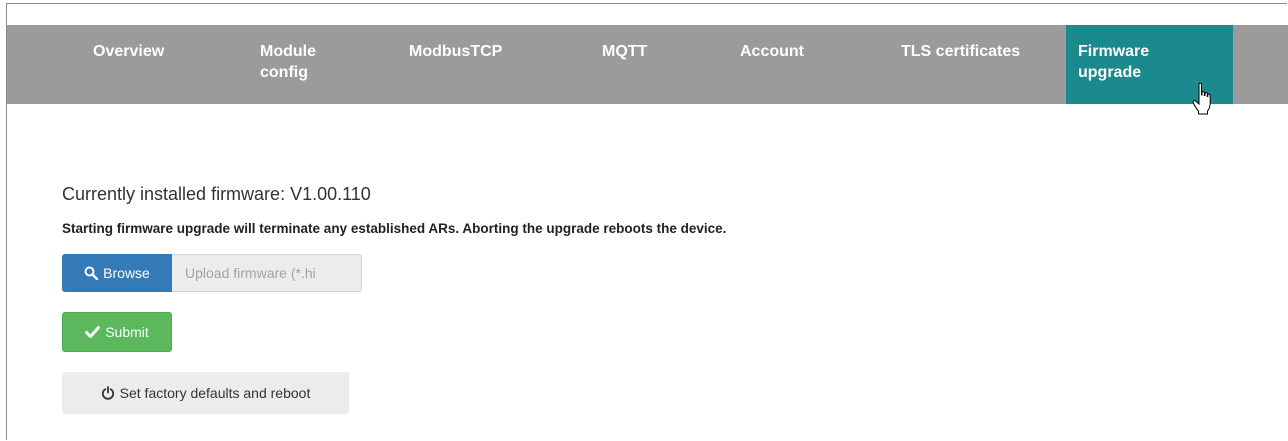 The width and height of the screenshot is (1288, 441). Describe the element at coordinates (216, 194) in the screenshot. I see `firmware-version-heading: Currently installed firmware: V1.00.110` at that location.